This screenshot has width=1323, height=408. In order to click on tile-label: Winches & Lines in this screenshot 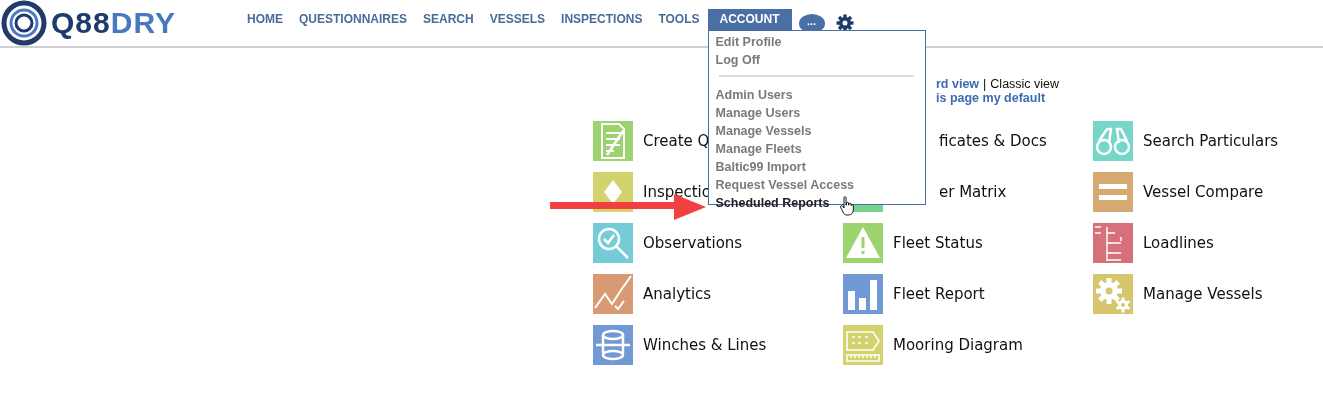, I will do `click(705, 345)`.